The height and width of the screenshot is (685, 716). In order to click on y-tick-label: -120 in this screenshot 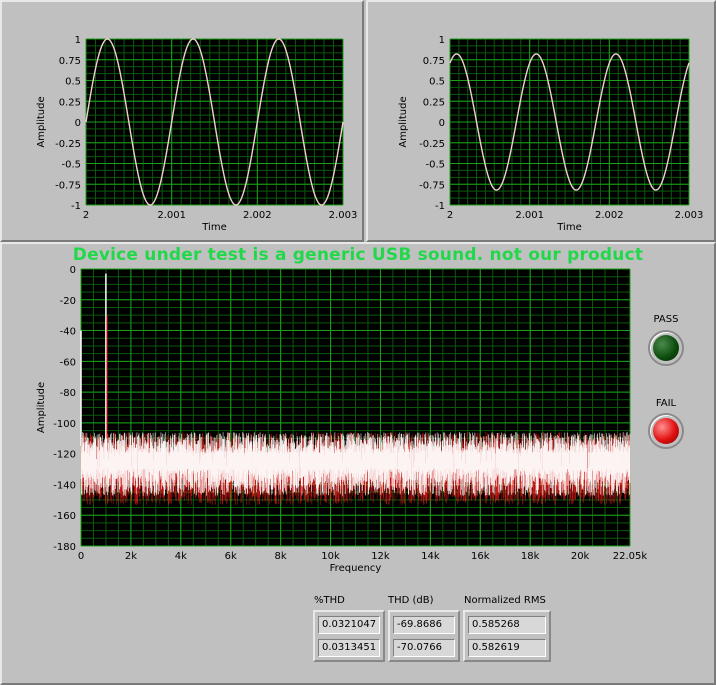, I will do `click(64, 455)`.